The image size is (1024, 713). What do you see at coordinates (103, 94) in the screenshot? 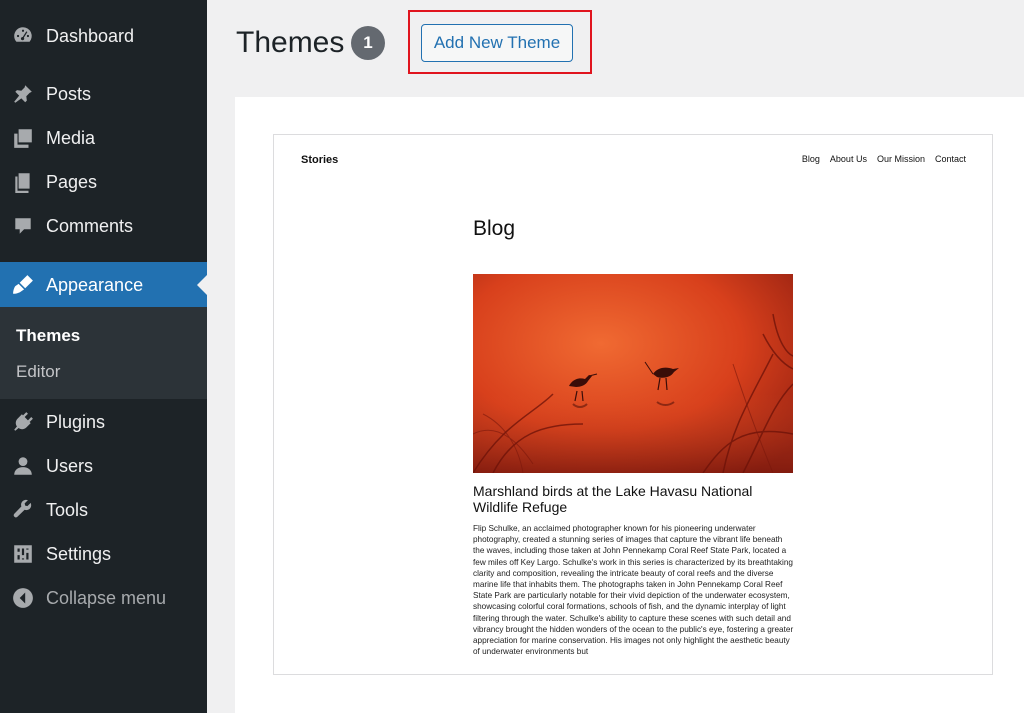
I see `sidebar-item-posts: Posts` at bounding box center [103, 94].